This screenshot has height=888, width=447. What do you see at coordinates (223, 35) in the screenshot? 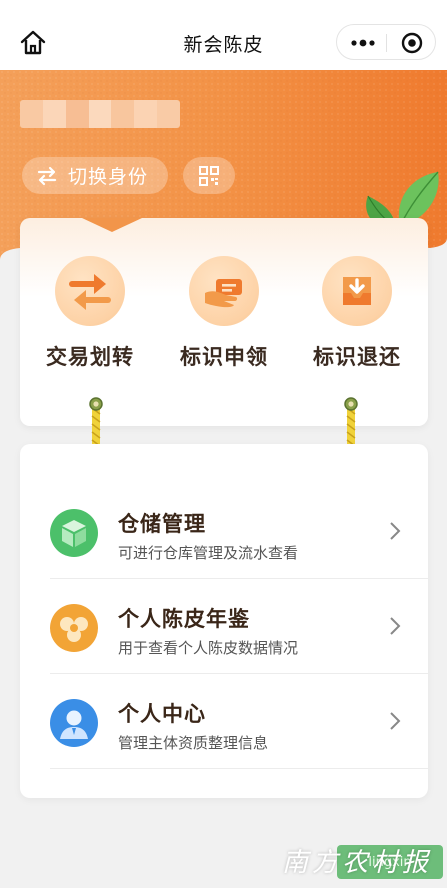
I see `top-navigation-bar: 新会陈皮` at bounding box center [223, 35].